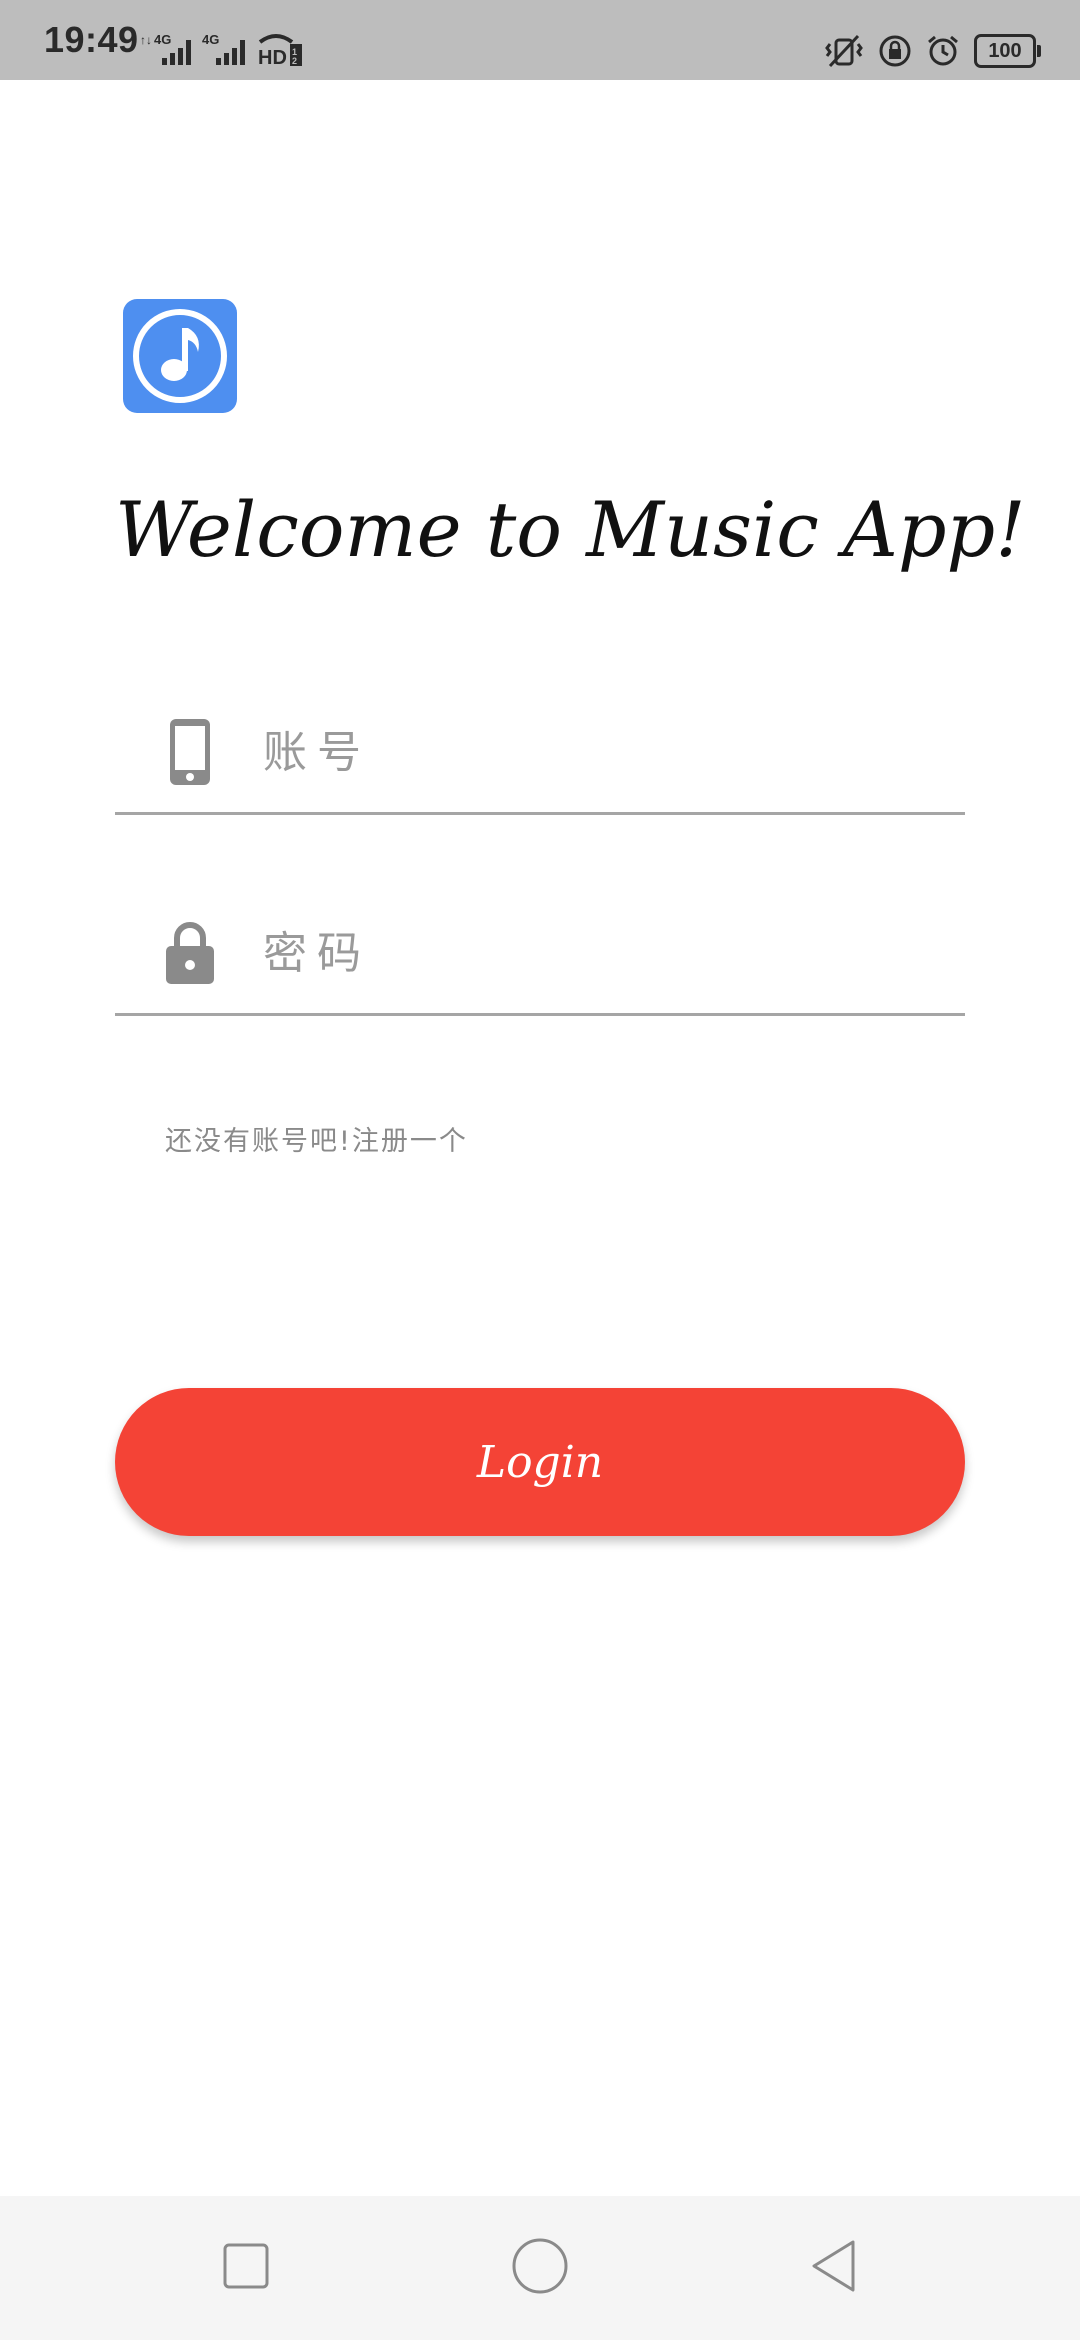 The height and width of the screenshot is (2340, 1080). Describe the element at coordinates (1005, 50) in the screenshot. I see `battery-level: 100` at that location.